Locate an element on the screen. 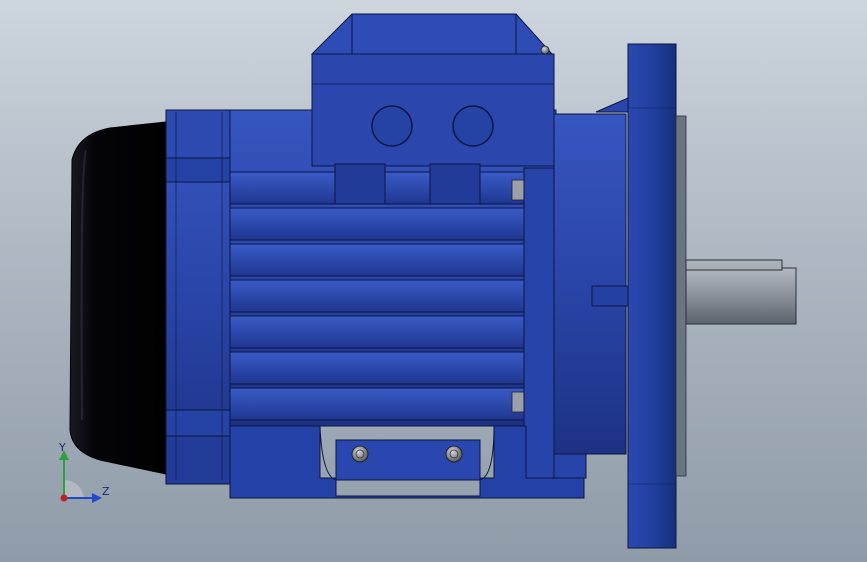 The image size is (867, 562). mounting-flange is located at coordinates (652, 296).